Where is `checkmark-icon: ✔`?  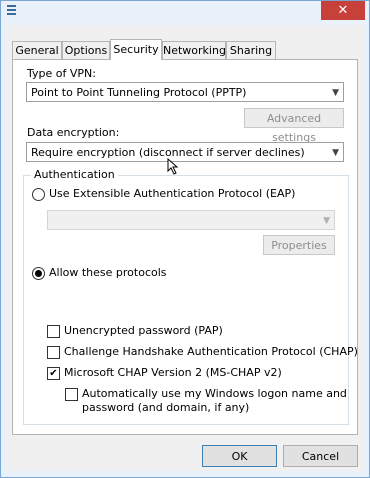
checkmark-icon: ✔ is located at coordinates (53, 373).